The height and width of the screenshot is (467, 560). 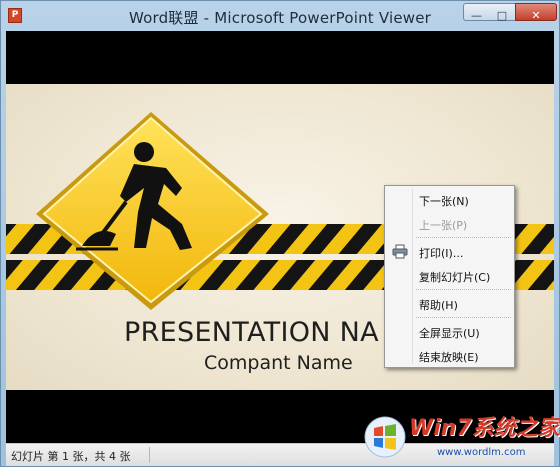 I want to click on close-icon: ✕, so click(x=536, y=15).